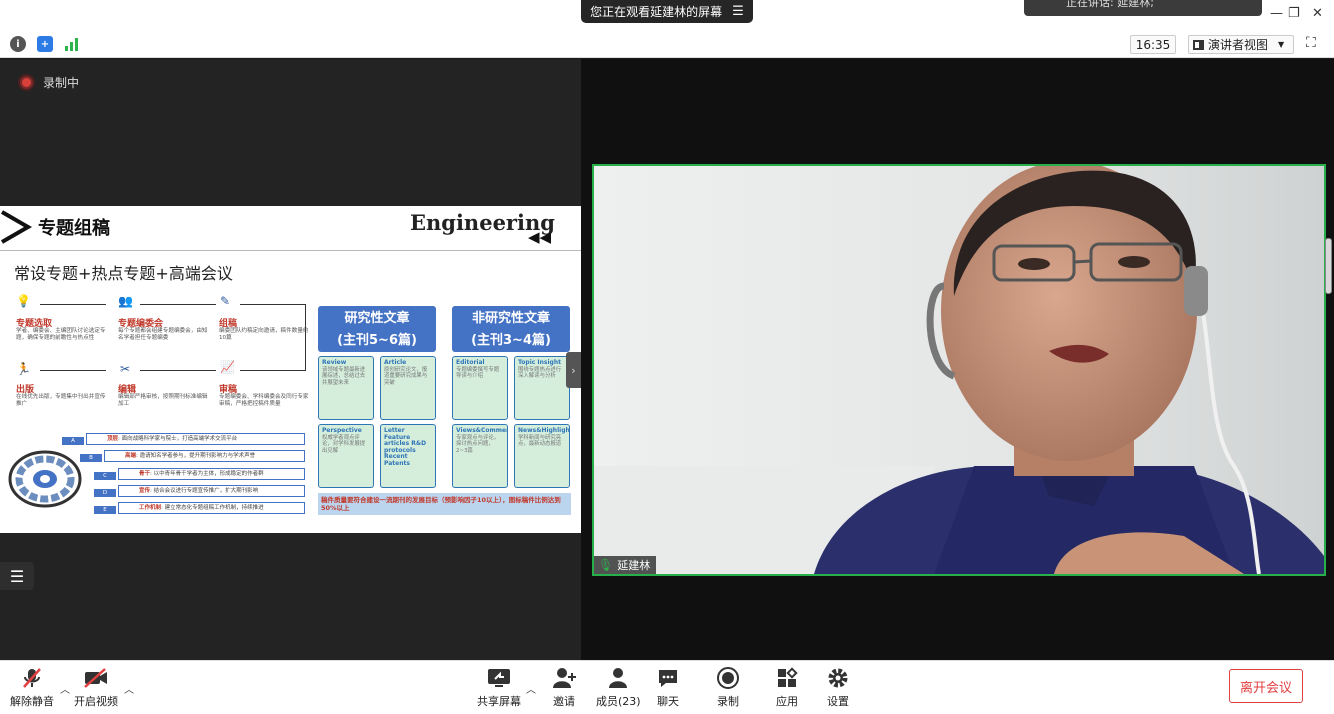 The width and height of the screenshot is (1334, 714). What do you see at coordinates (96, 701) in the screenshot?
I see `start-video-label: 开启视频` at bounding box center [96, 701].